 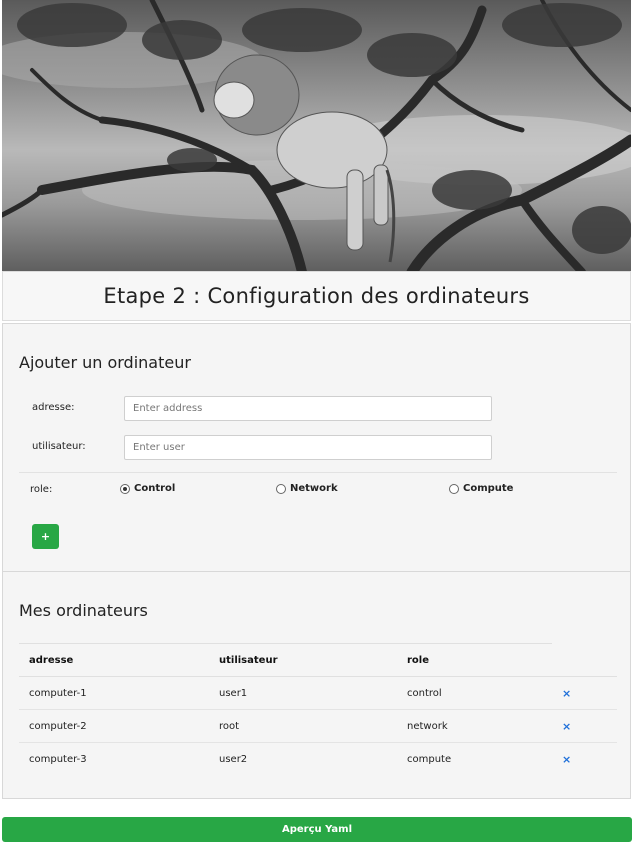 I want to click on address-label: adresse:, so click(x=53, y=407).